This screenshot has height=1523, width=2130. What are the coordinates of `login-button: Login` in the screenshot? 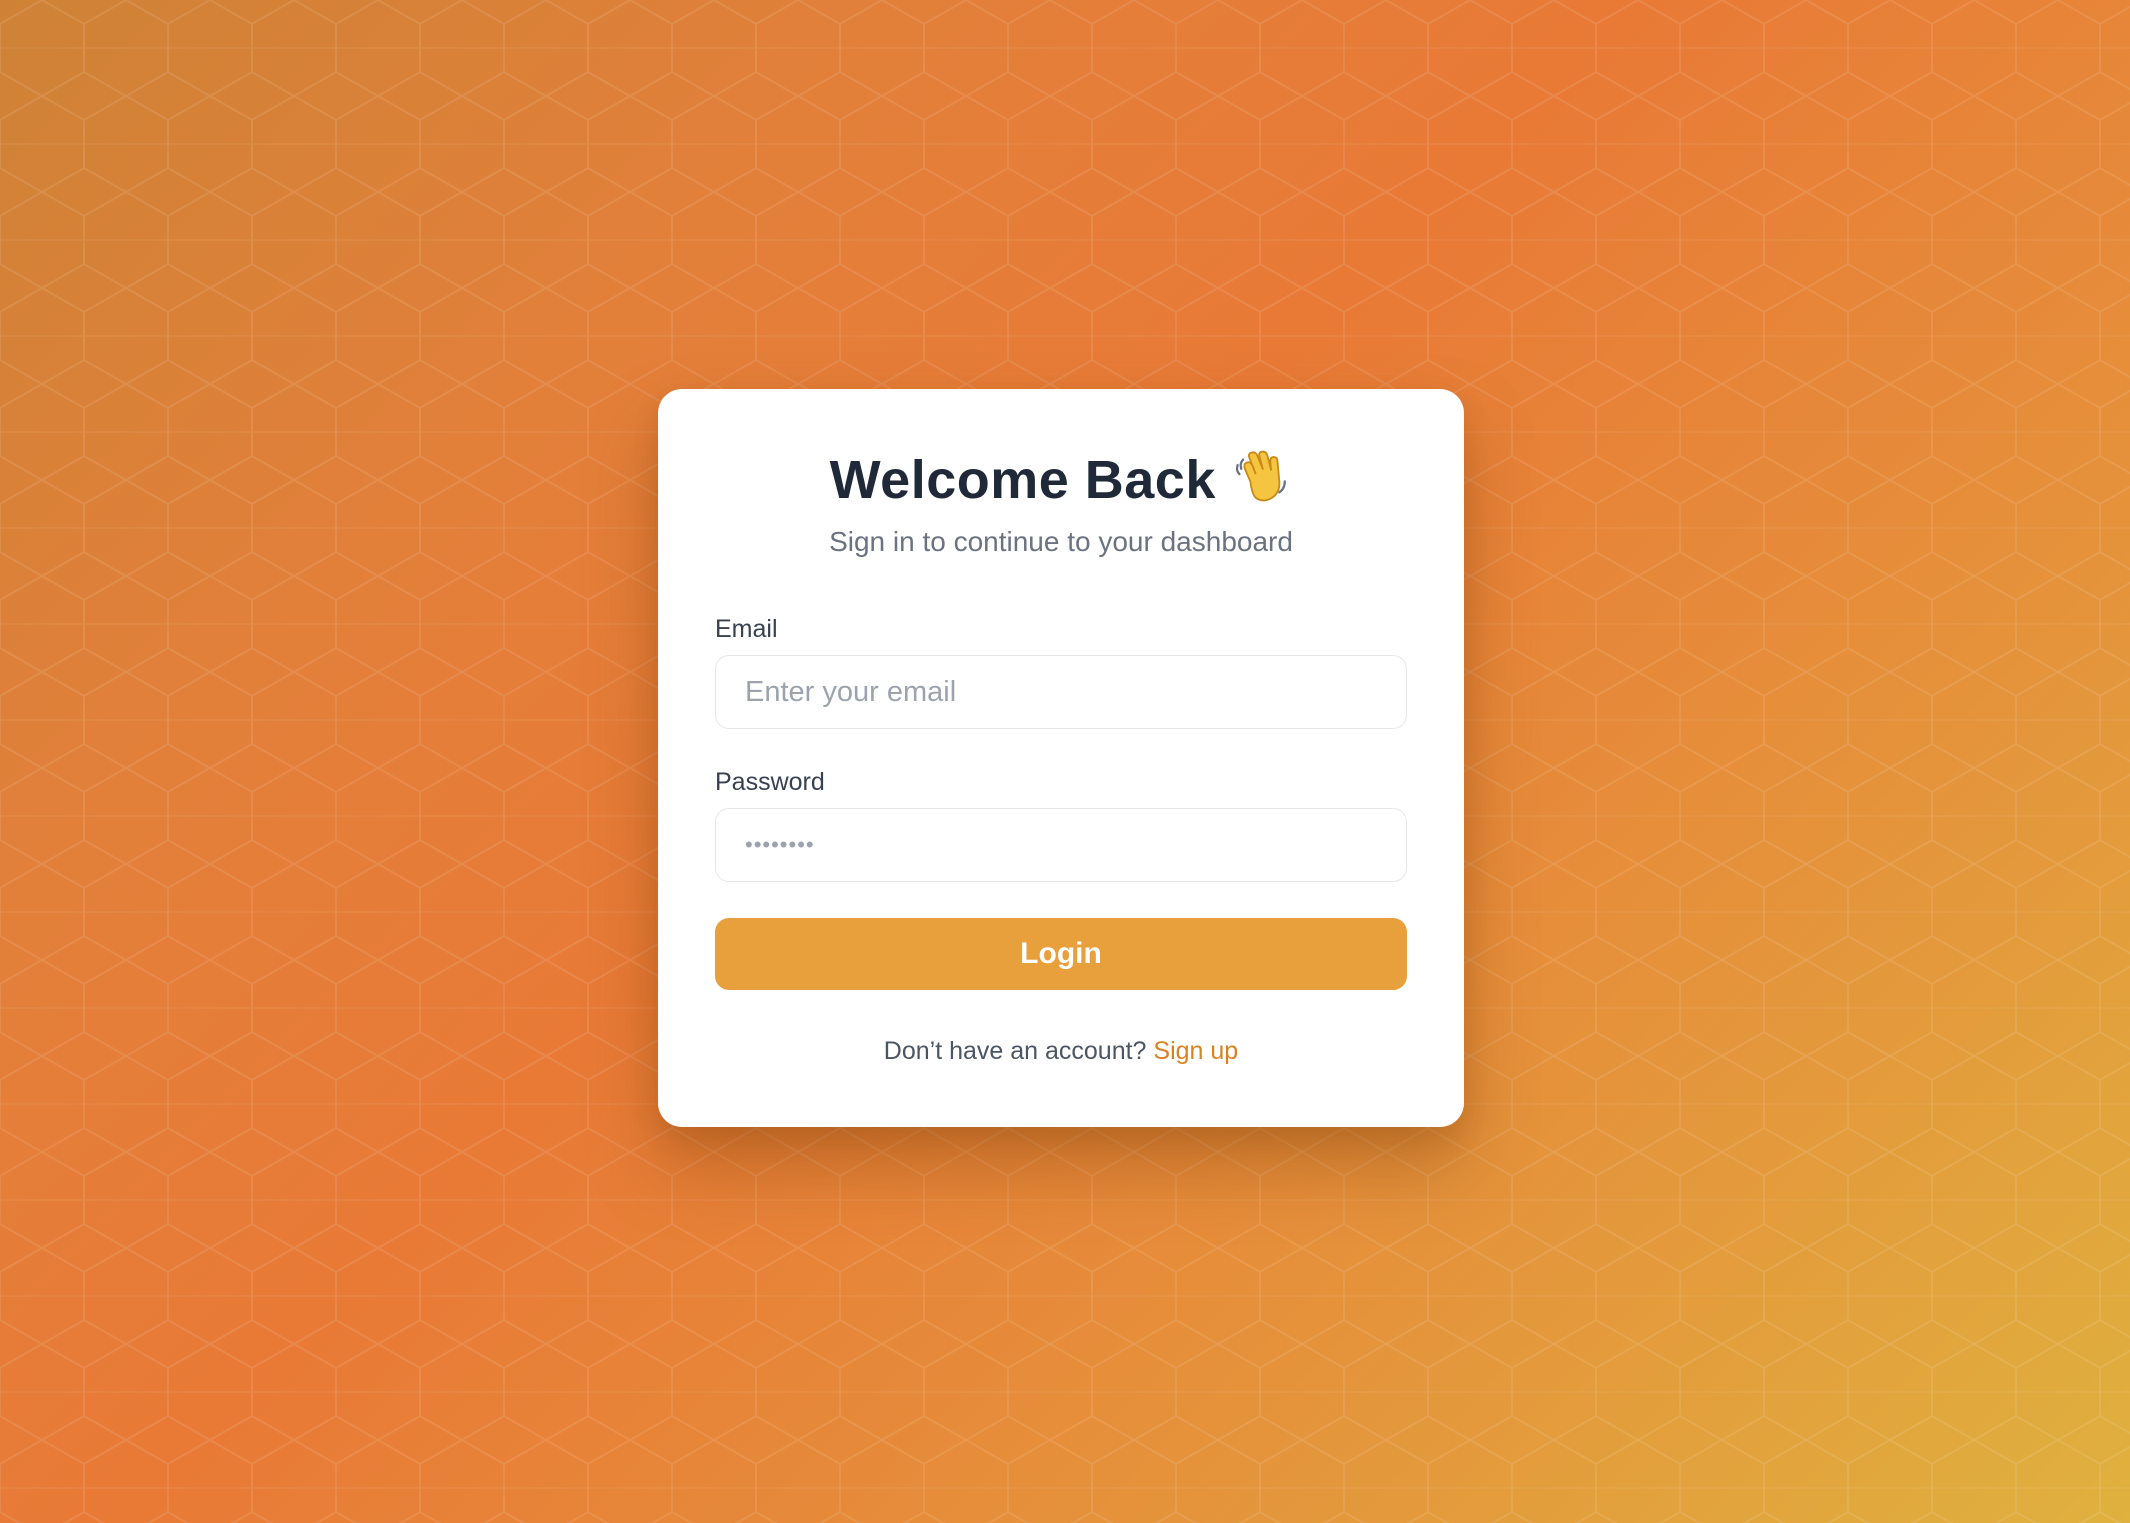 It's located at (1061, 954).